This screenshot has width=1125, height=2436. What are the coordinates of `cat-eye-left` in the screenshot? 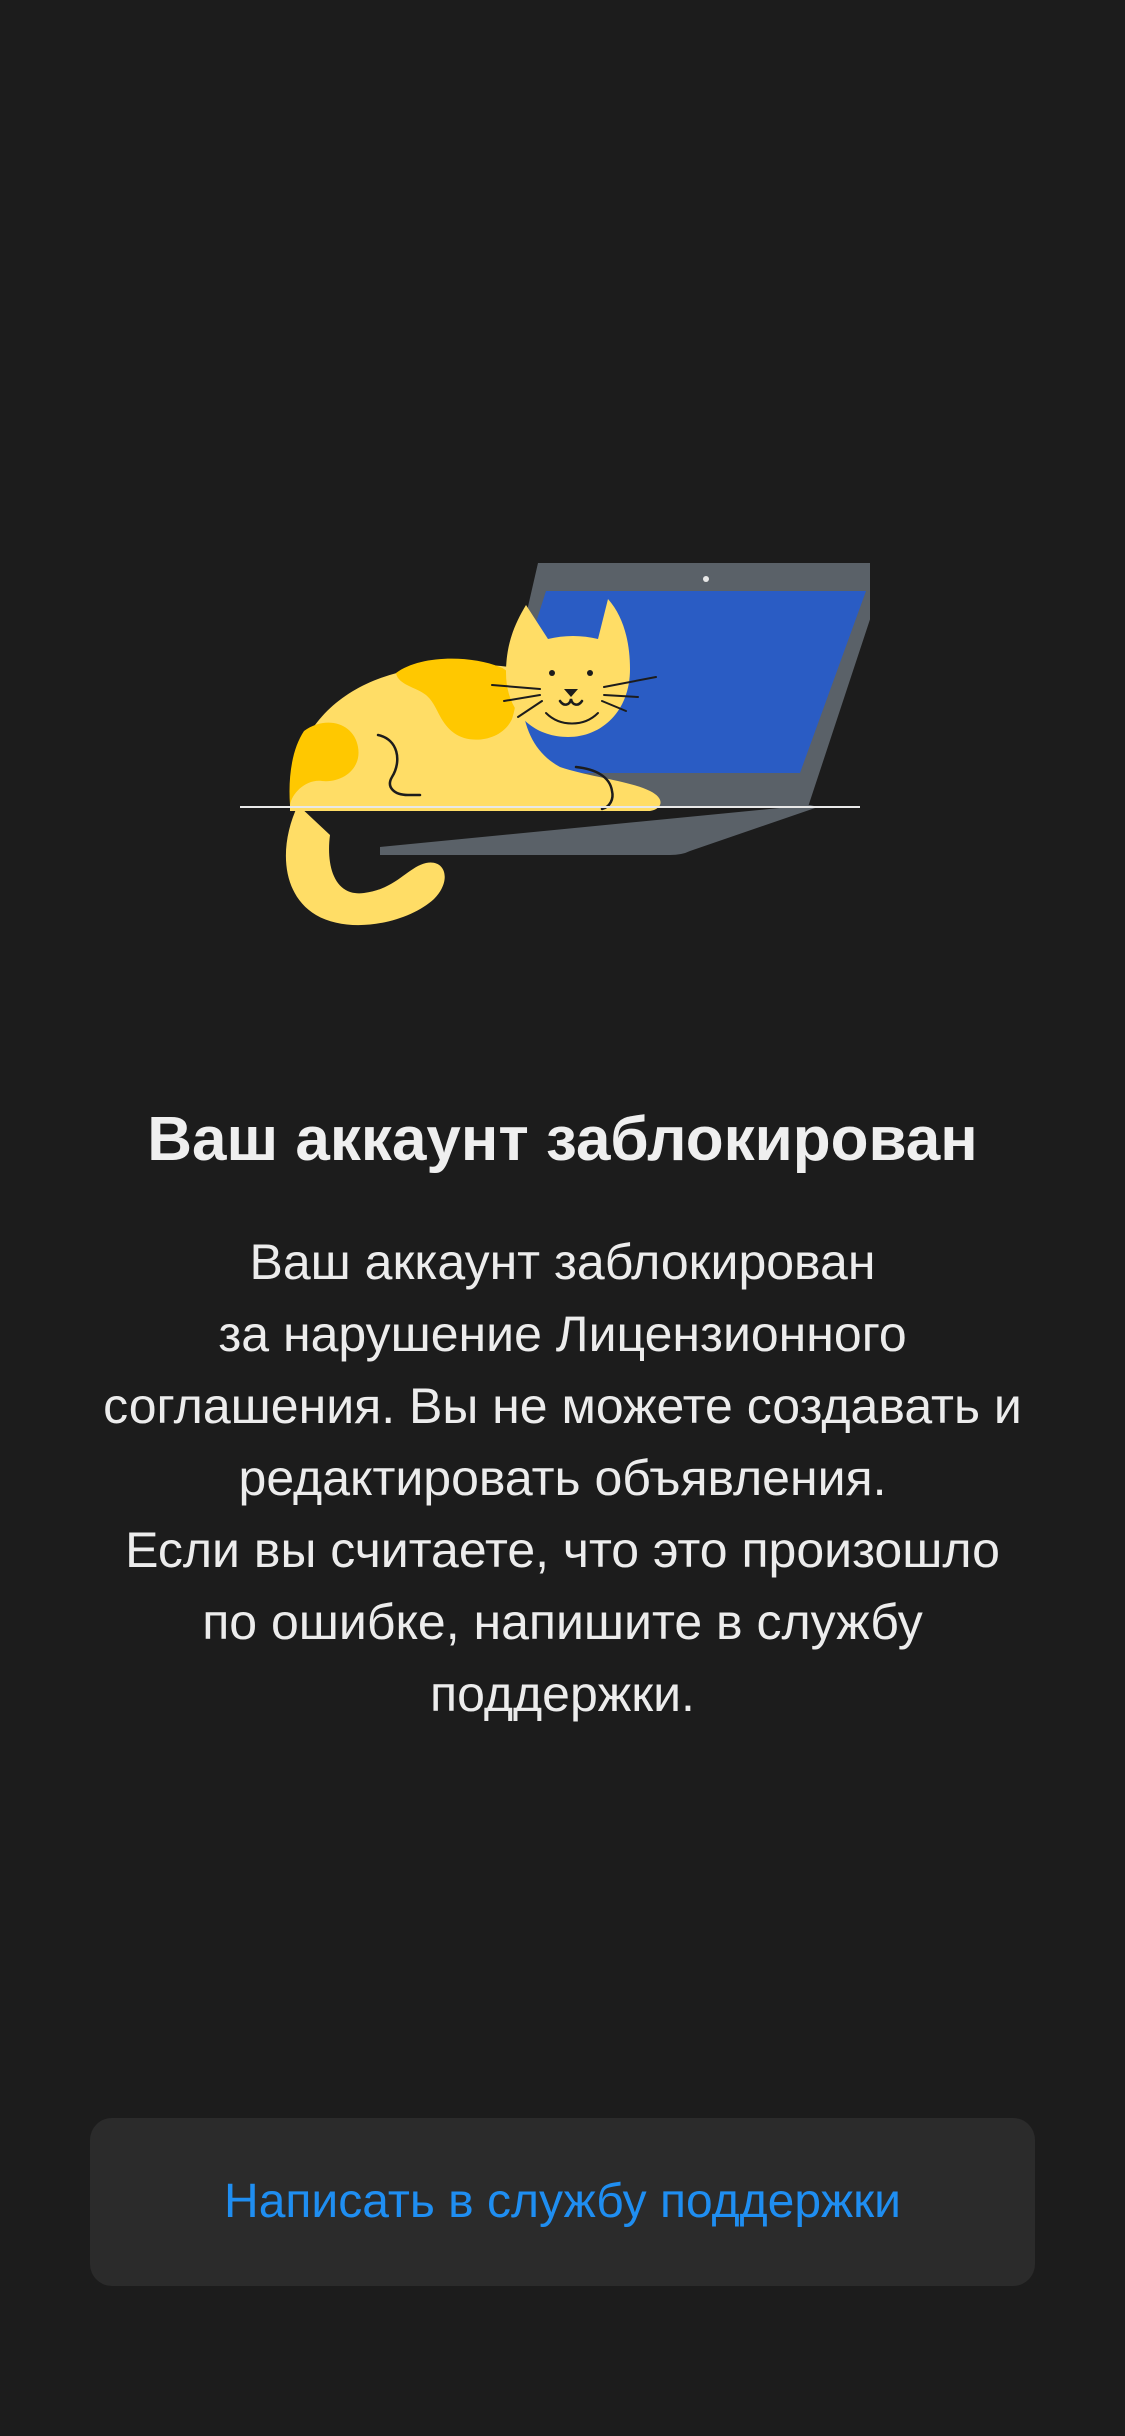 It's located at (552, 673).